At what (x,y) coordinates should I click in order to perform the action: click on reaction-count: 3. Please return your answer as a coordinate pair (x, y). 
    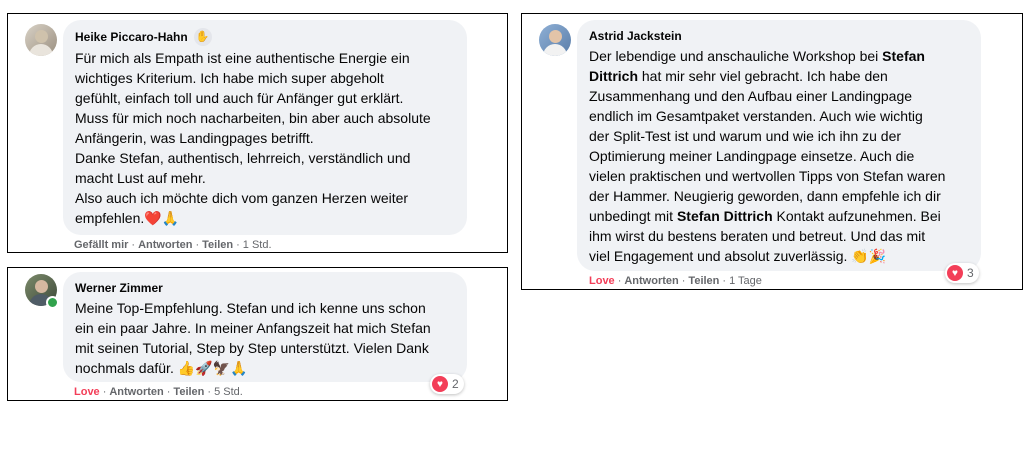
    Looking at the image, I should click on (970, 273).